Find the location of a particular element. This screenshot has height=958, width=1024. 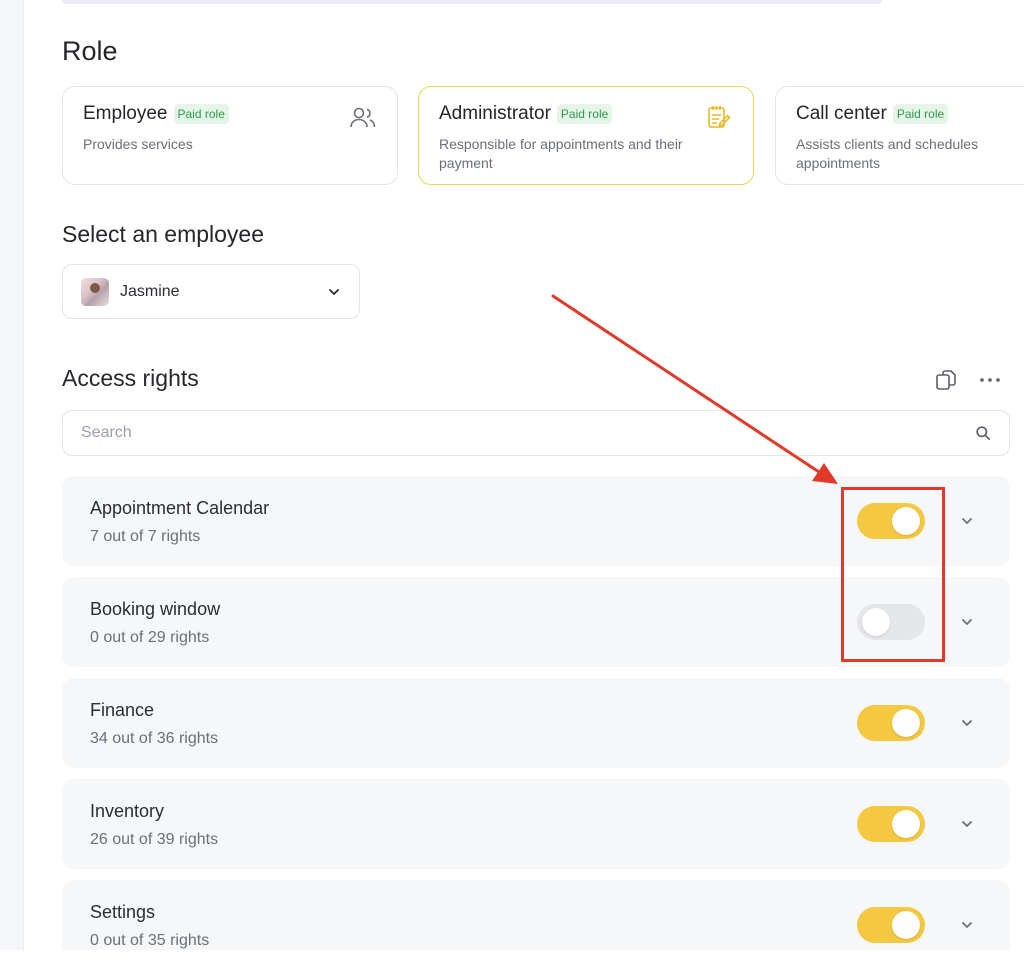

access-right-count: 7 out of 7 rights is located at coordinates (145, 536).